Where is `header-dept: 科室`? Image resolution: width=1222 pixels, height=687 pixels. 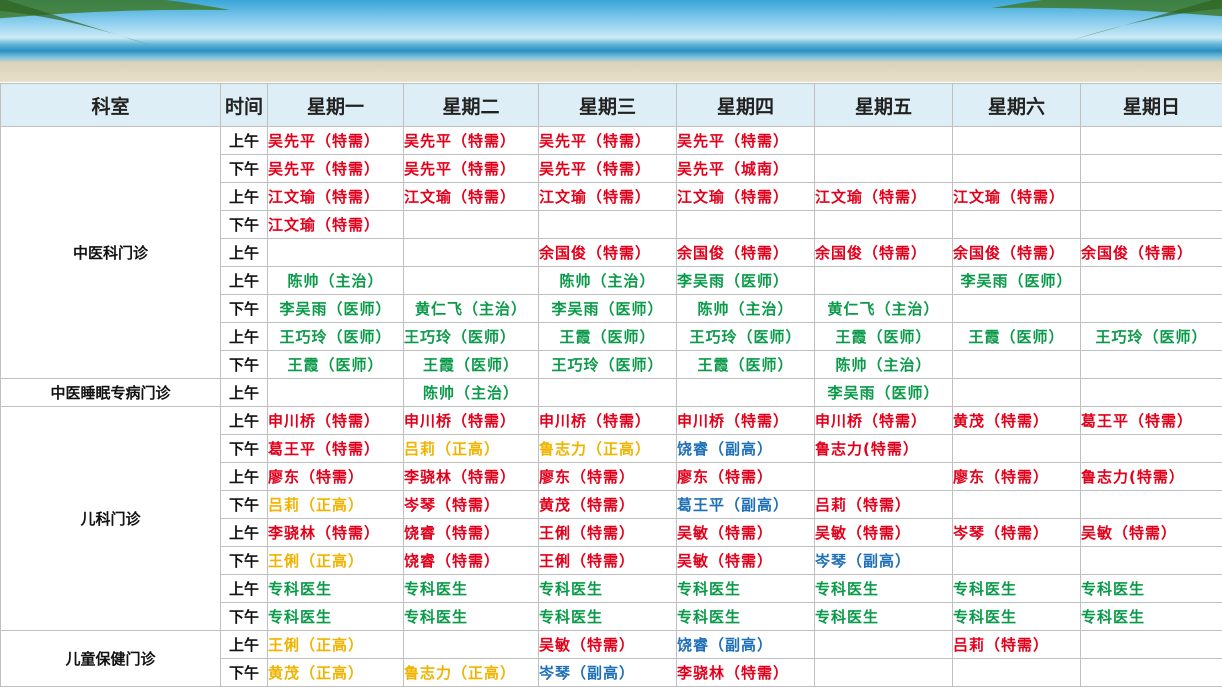
header-dept: 科室 is located at coordinates (110, 105).